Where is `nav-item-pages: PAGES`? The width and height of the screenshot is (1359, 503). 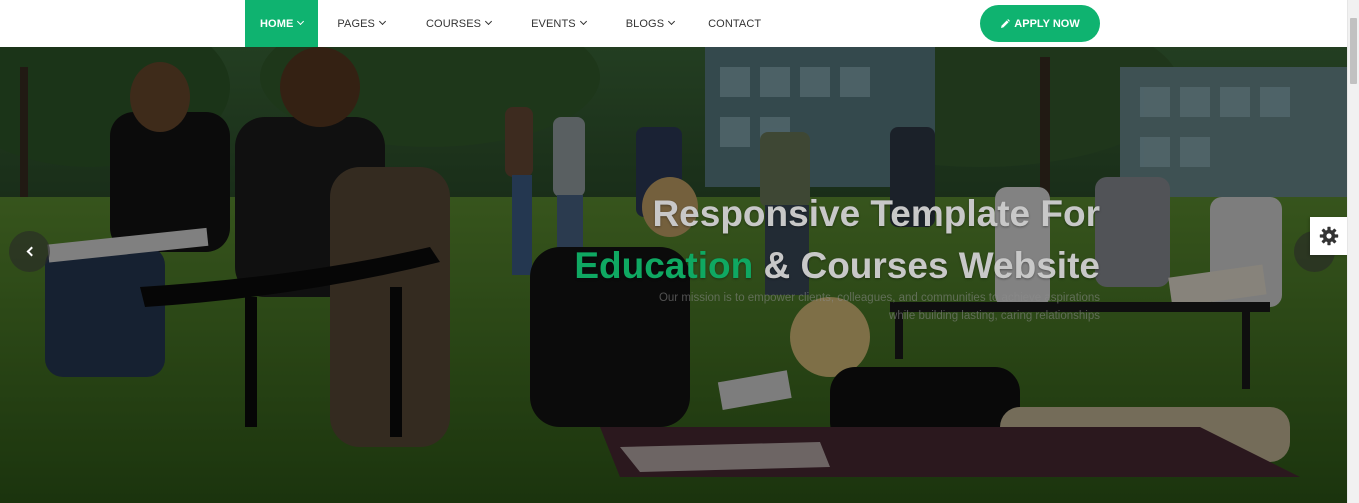 nav-item-pages: PAGES is located at coordinates (362, 23).